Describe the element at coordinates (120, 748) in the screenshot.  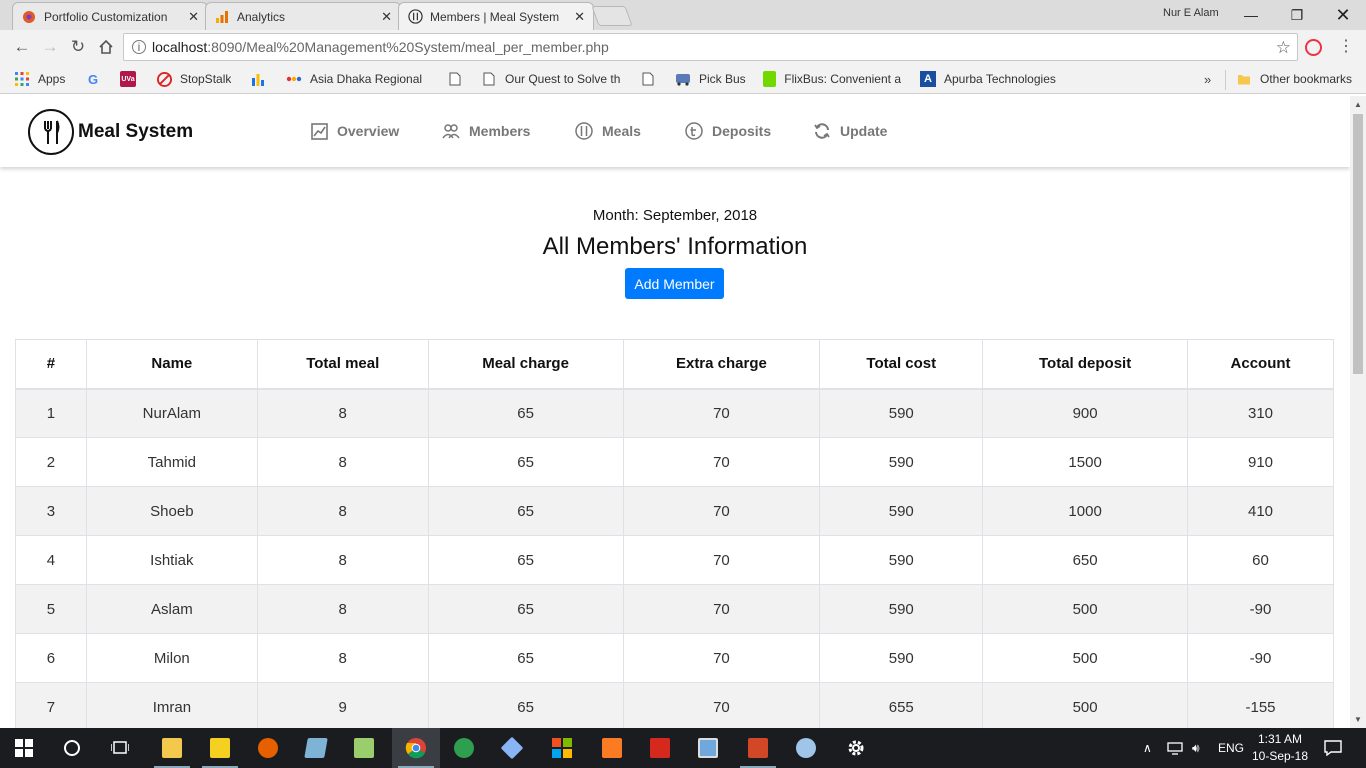
I see `task-view-icon` at that location.